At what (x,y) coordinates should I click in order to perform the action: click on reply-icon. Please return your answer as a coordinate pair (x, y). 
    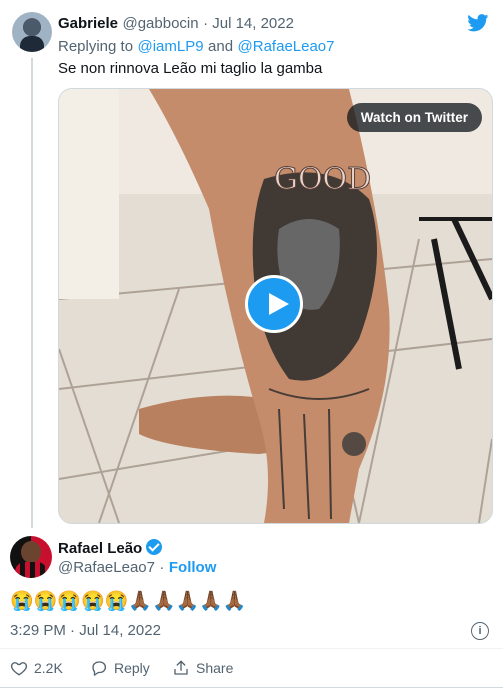
    Looking at the image, I should click on (99, 668).